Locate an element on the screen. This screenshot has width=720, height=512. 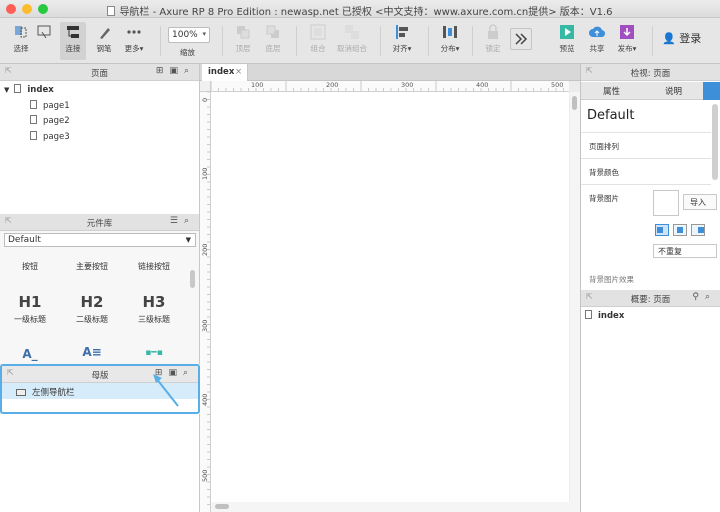
frame-tool-button is located at coordinates (44, 41).